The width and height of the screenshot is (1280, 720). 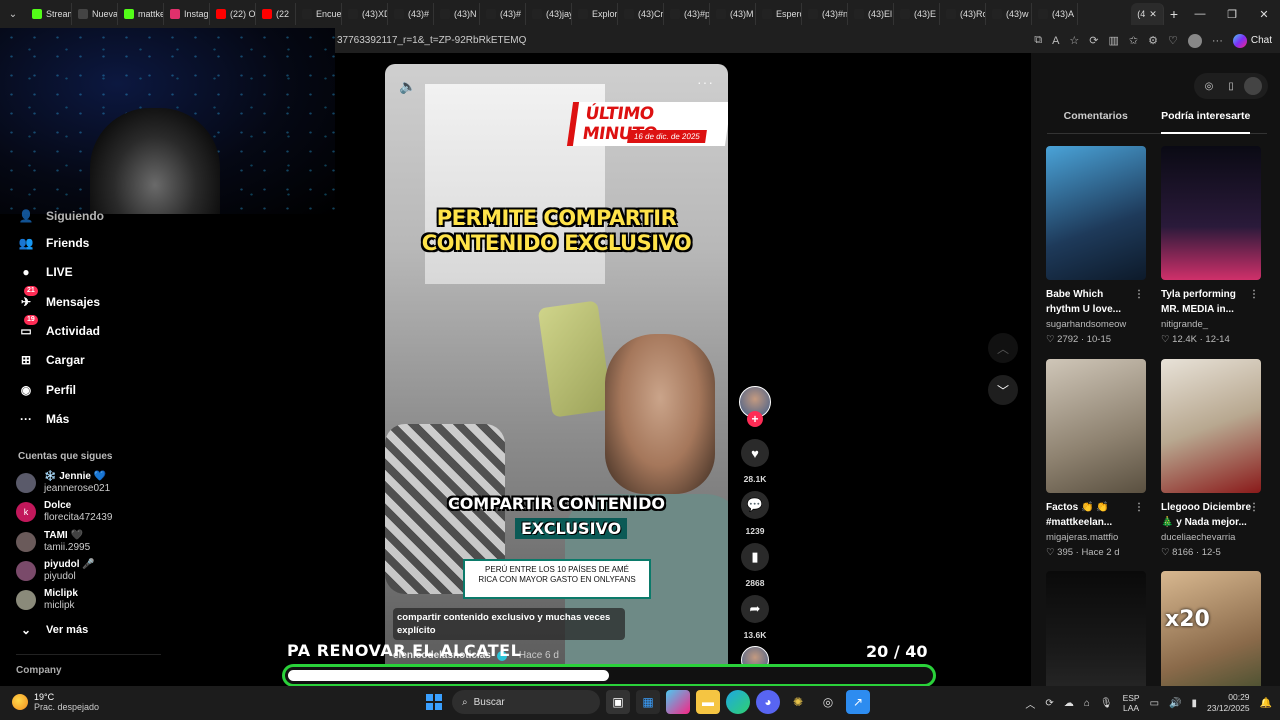 I want to click on sidebar-item-actividad: ▭ 19 Actividad, so click(x=59, y=326).